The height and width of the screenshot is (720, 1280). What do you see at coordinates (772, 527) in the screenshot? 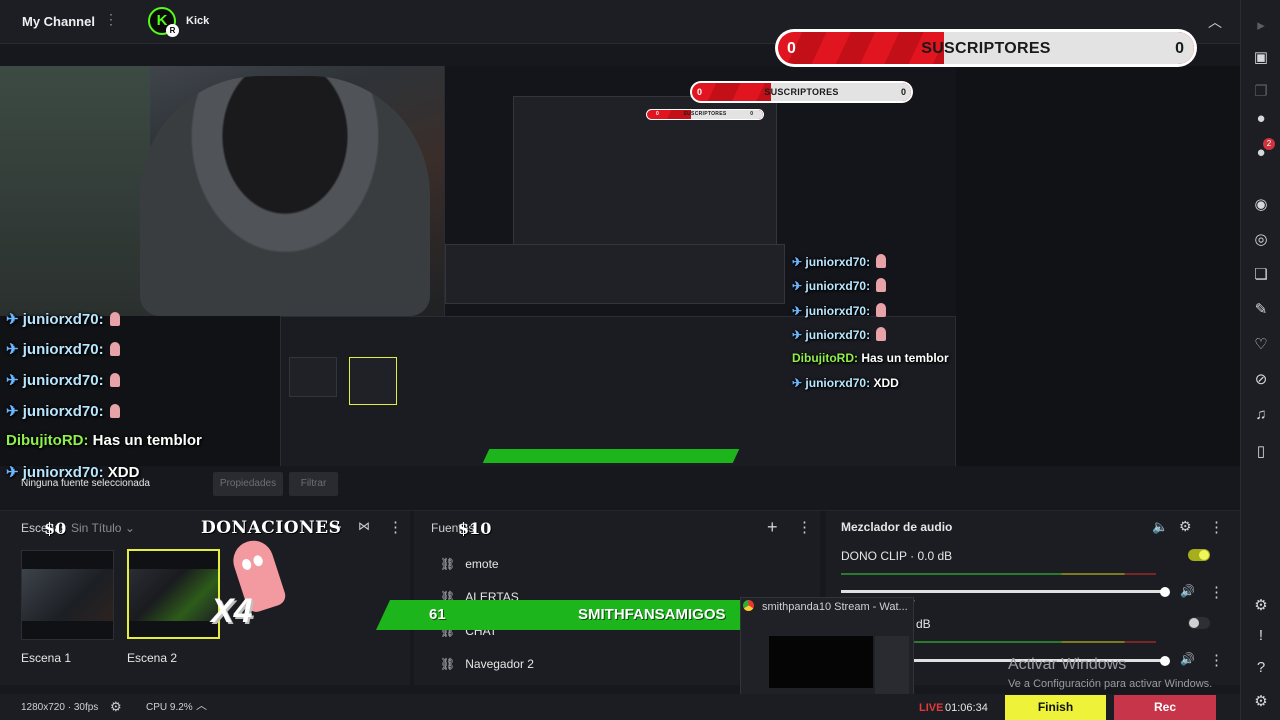
I see `add-source-icon: +` at bounding box center [772, 527].